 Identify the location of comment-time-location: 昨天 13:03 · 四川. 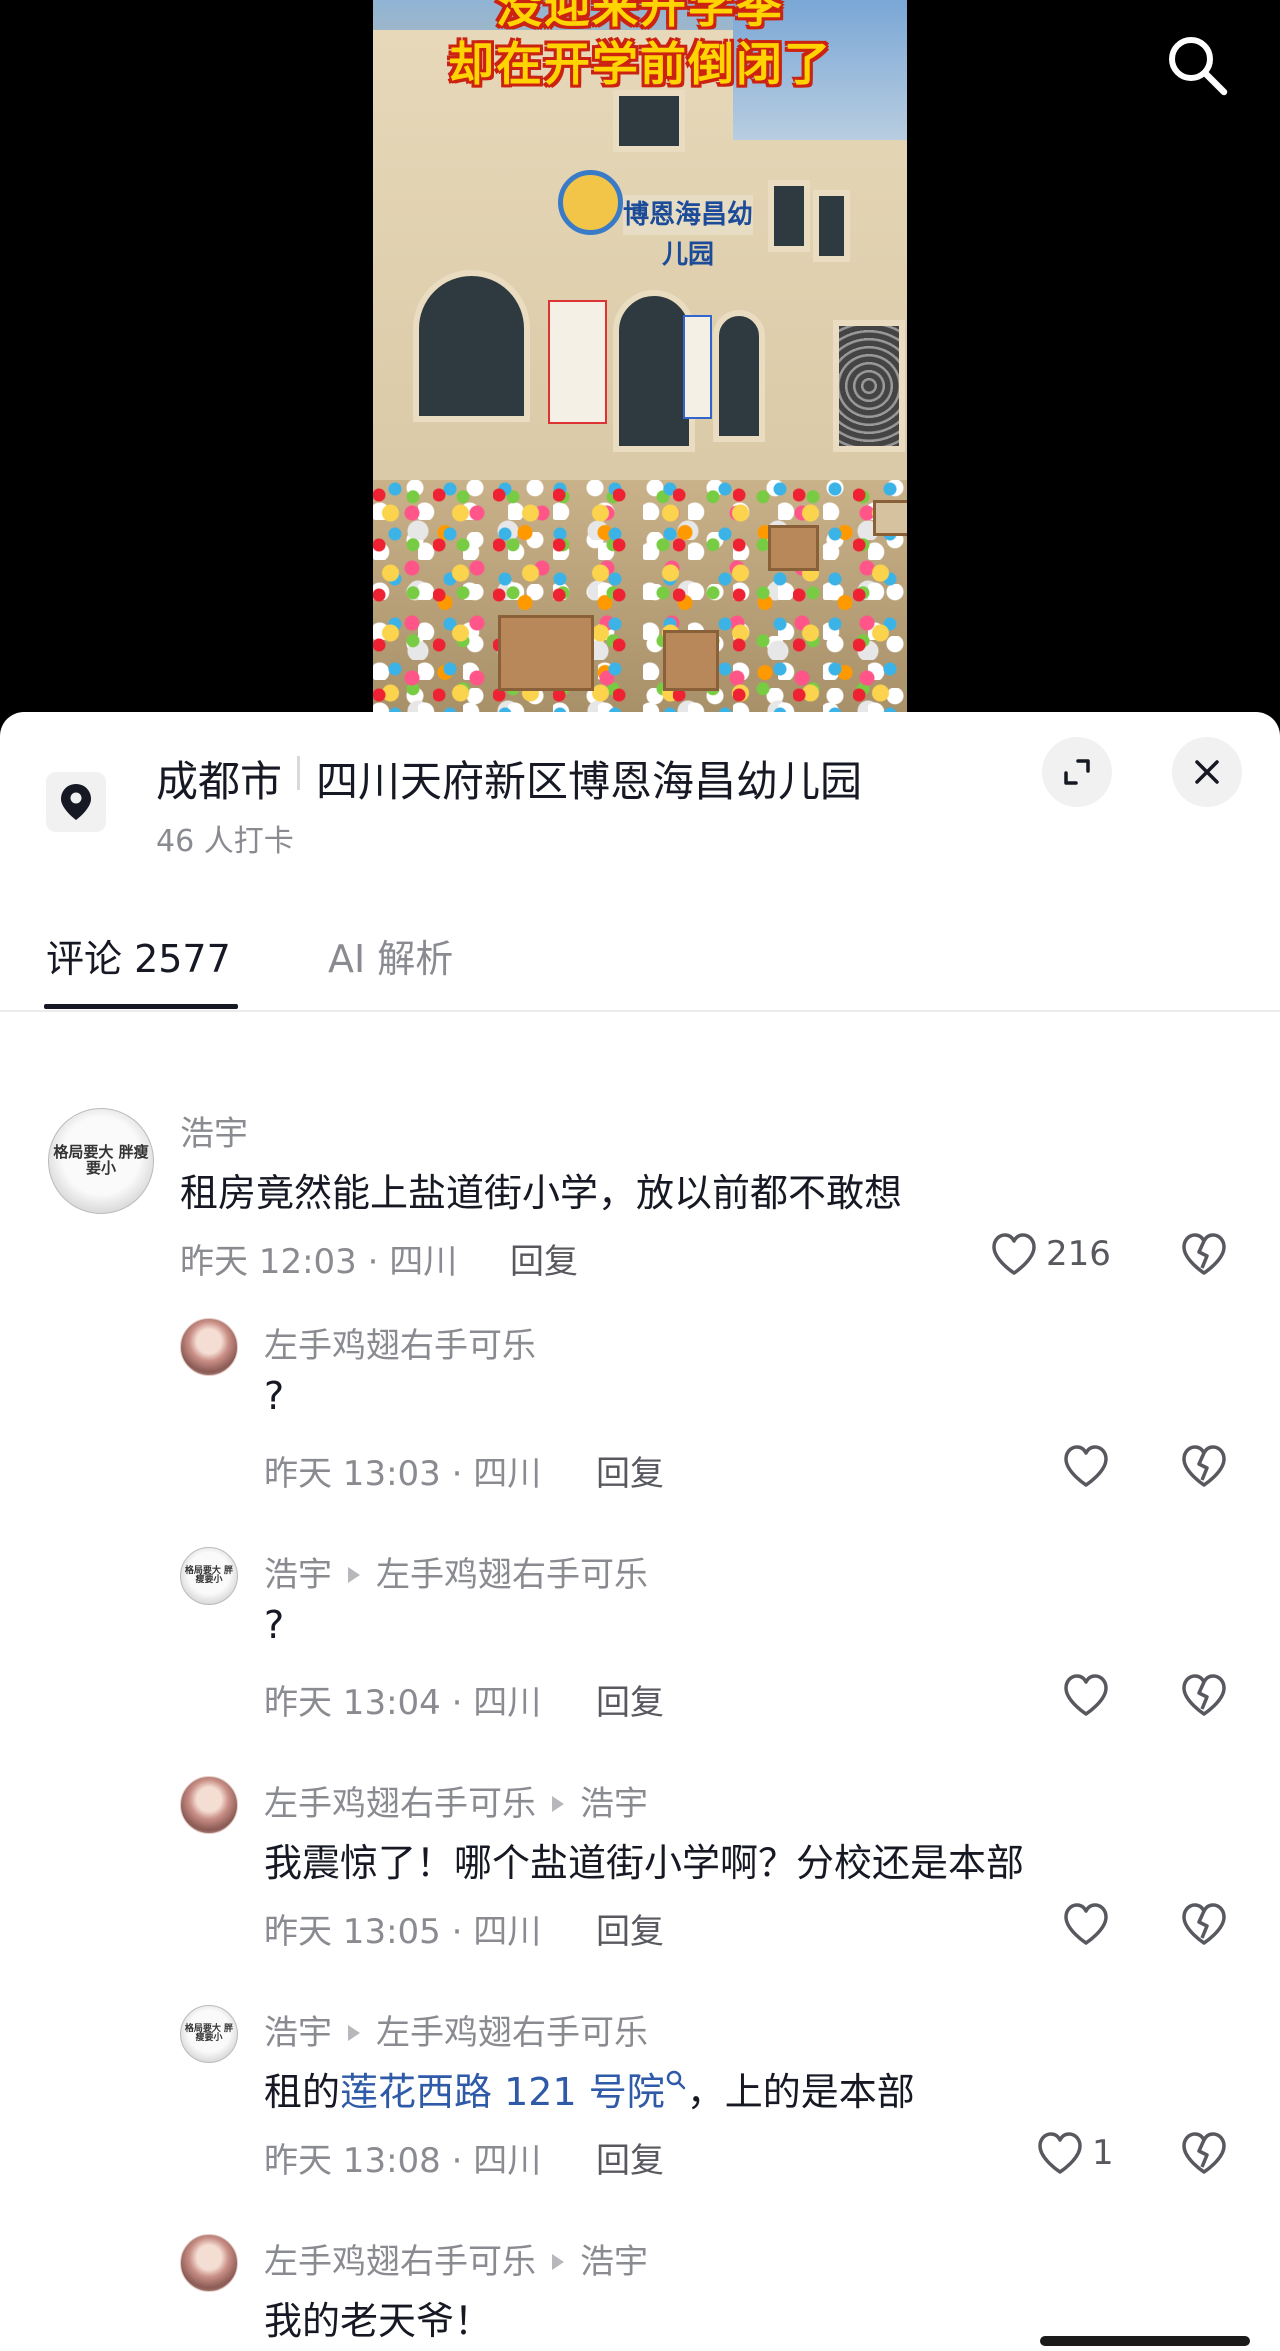
(403, 1474).